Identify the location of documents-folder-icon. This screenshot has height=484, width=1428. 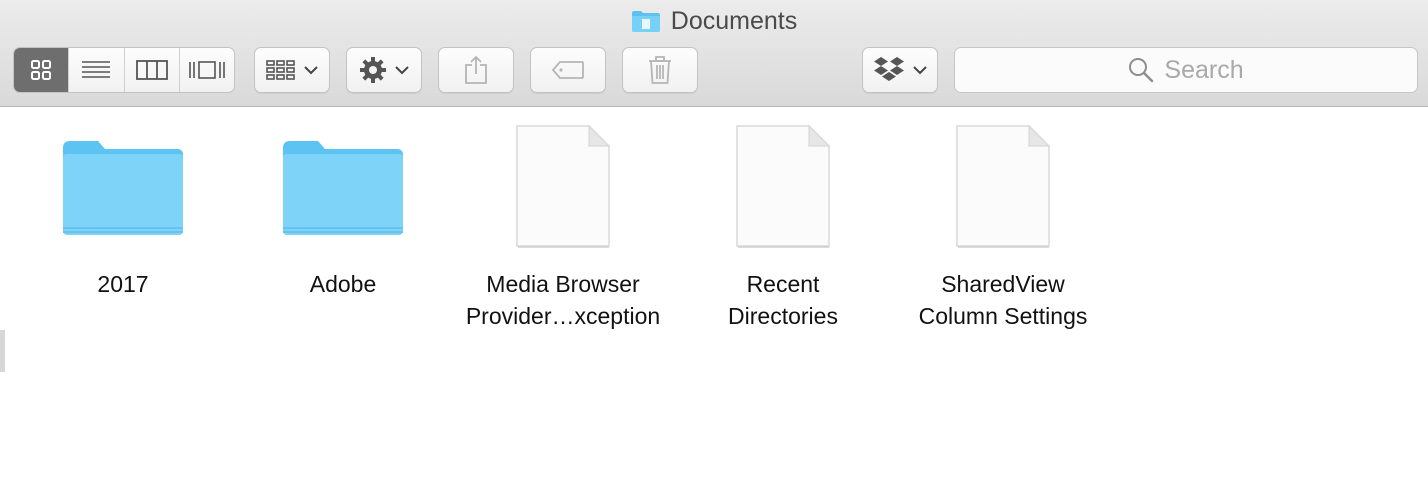
(645, 21).